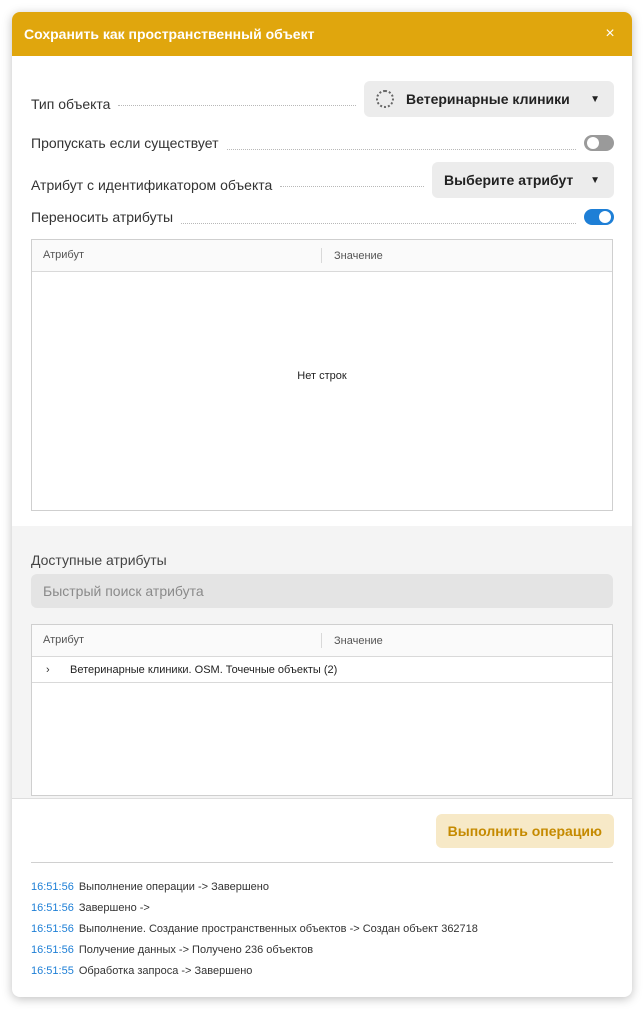 Image resolution: width=644 pixels, height=1009 pixels. I want to click on object-type-value: Ветеринарные клиники, so click(488, 99).